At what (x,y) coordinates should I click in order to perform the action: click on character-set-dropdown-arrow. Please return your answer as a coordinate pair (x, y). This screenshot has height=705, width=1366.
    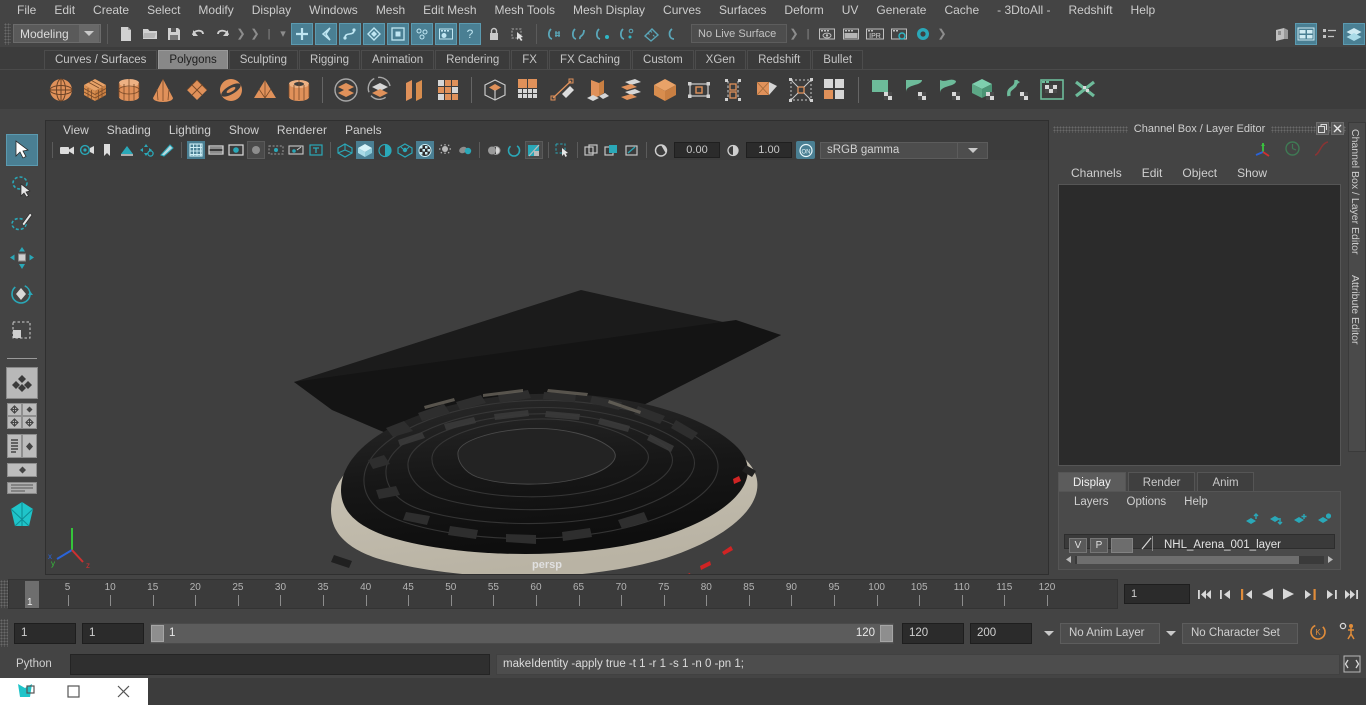
    Looking at the image, I should click on (1171, 633).